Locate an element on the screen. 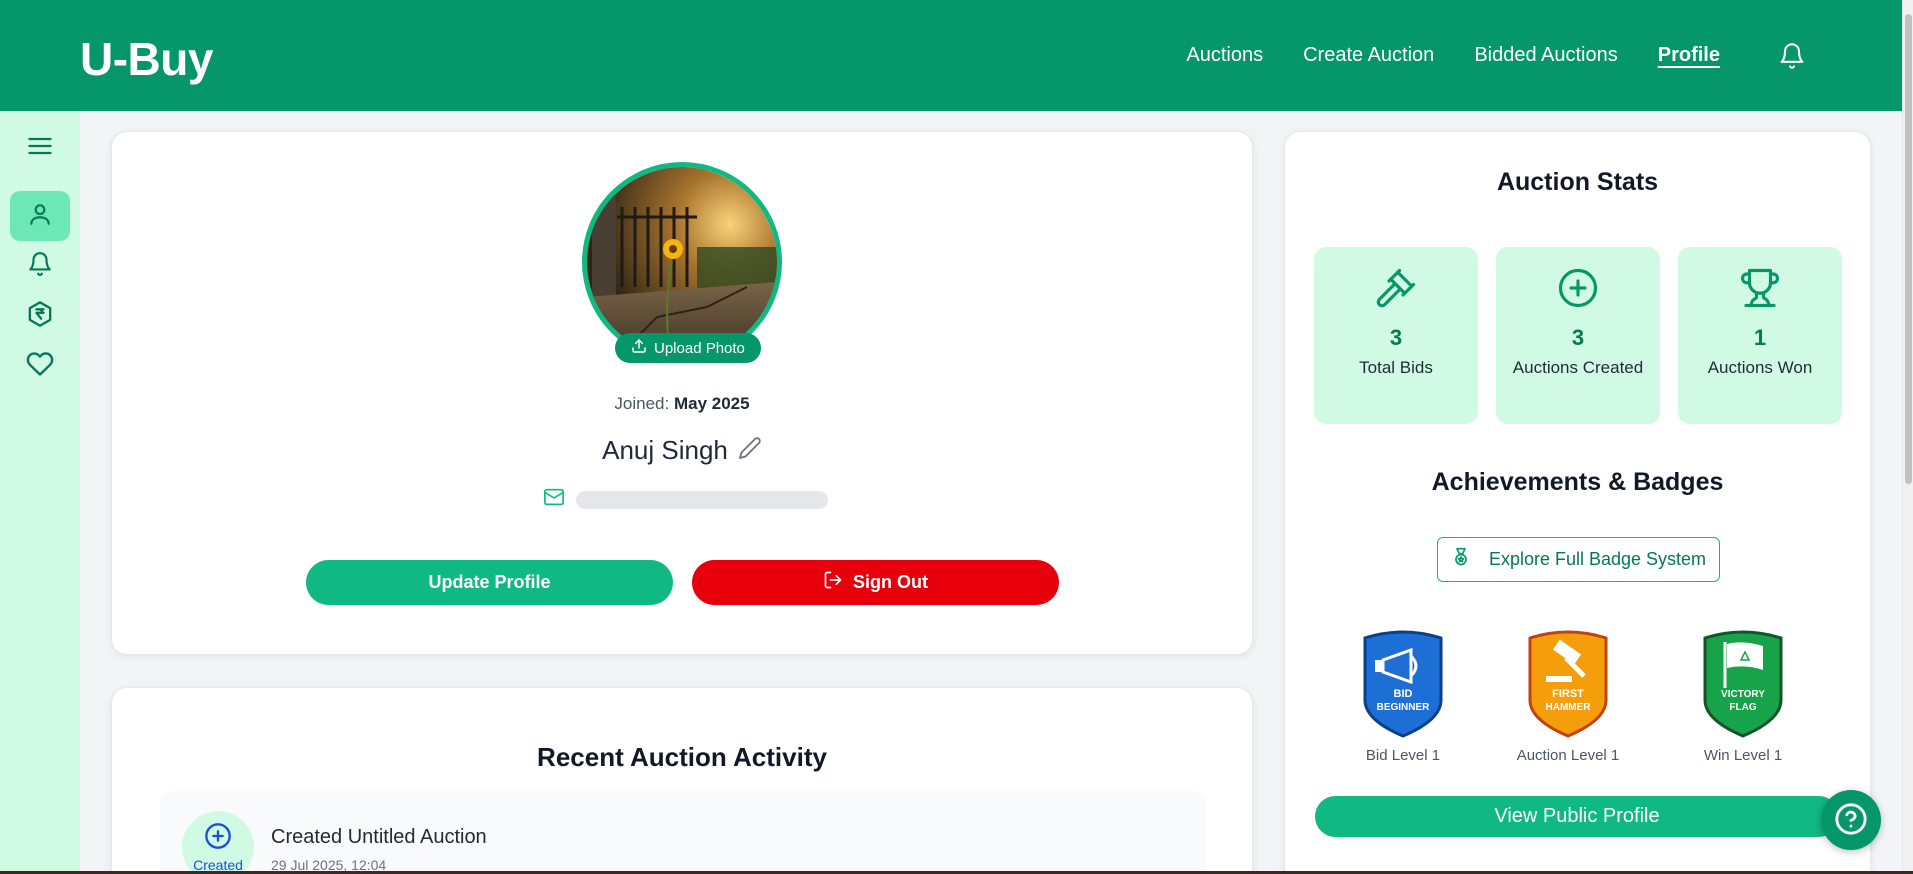  user-icon is located at coordinates (40, 216).